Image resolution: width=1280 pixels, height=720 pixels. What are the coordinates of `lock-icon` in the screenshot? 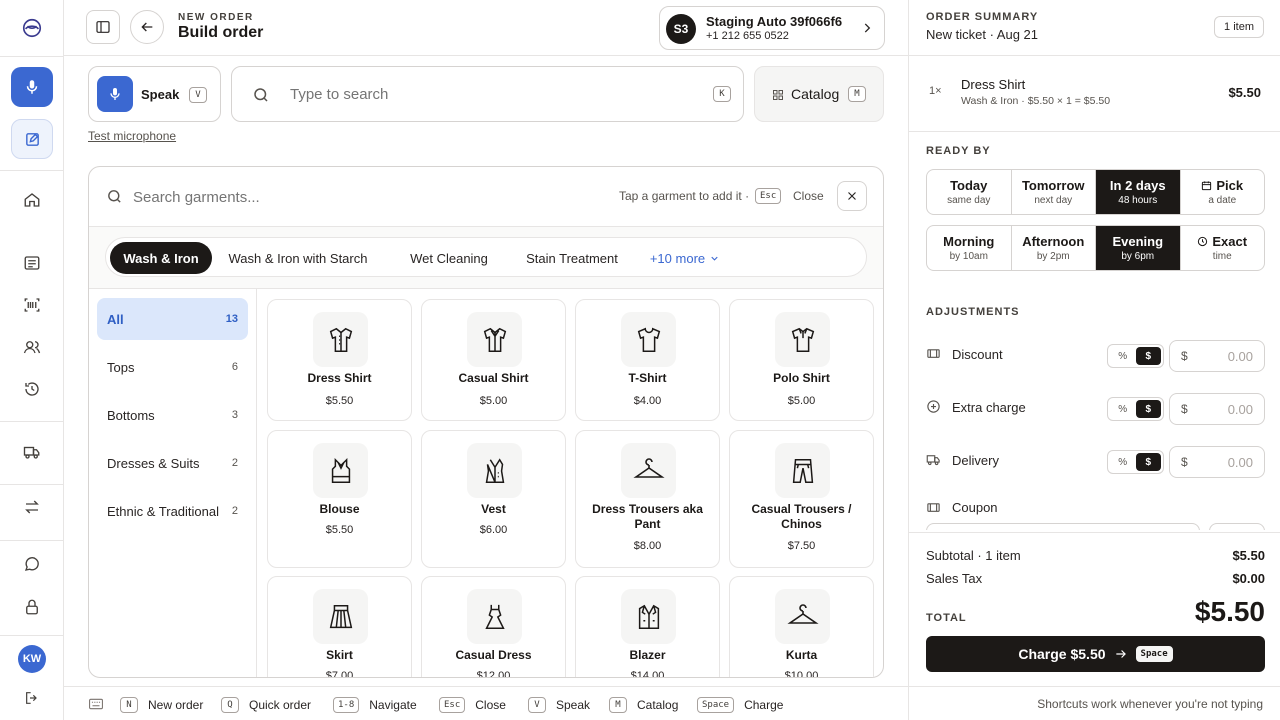 It's located at (32, 607).